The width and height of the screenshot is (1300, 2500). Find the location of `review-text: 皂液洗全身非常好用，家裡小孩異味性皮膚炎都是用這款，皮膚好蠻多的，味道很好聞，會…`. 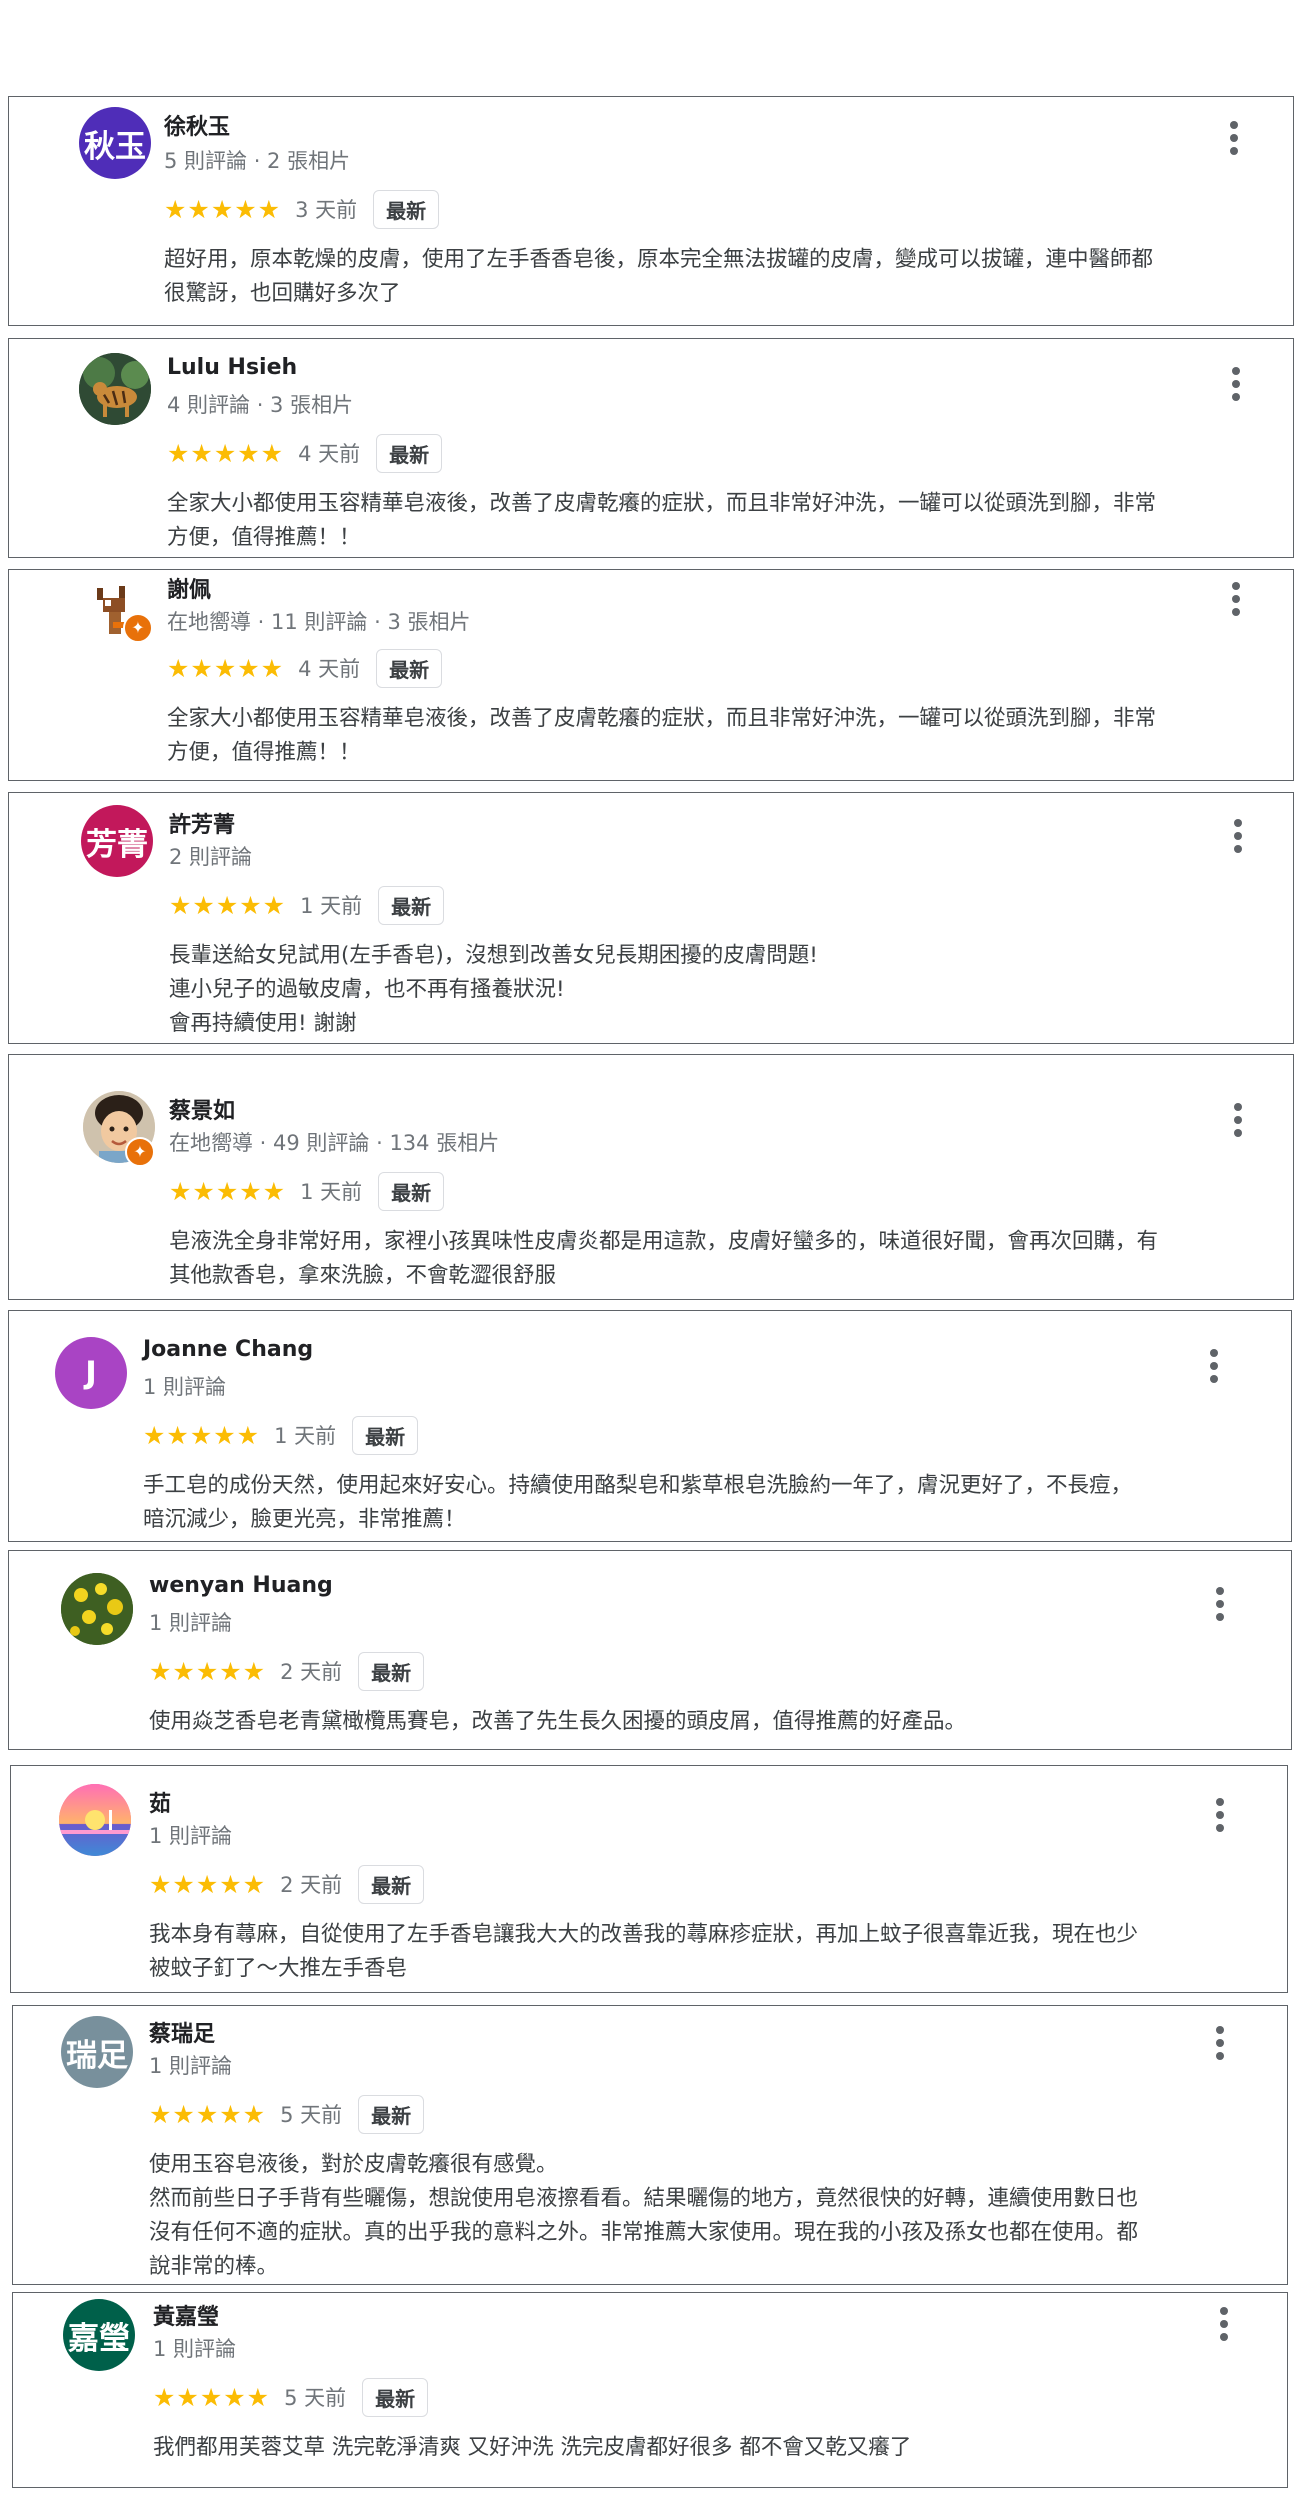

review-text: 皂液洗全身非常好用，家裡小孩異味性皮膚炎都是用這款，皮膚好蠻多的，味道很好聞，會… is located at coordinates (664, 1258).